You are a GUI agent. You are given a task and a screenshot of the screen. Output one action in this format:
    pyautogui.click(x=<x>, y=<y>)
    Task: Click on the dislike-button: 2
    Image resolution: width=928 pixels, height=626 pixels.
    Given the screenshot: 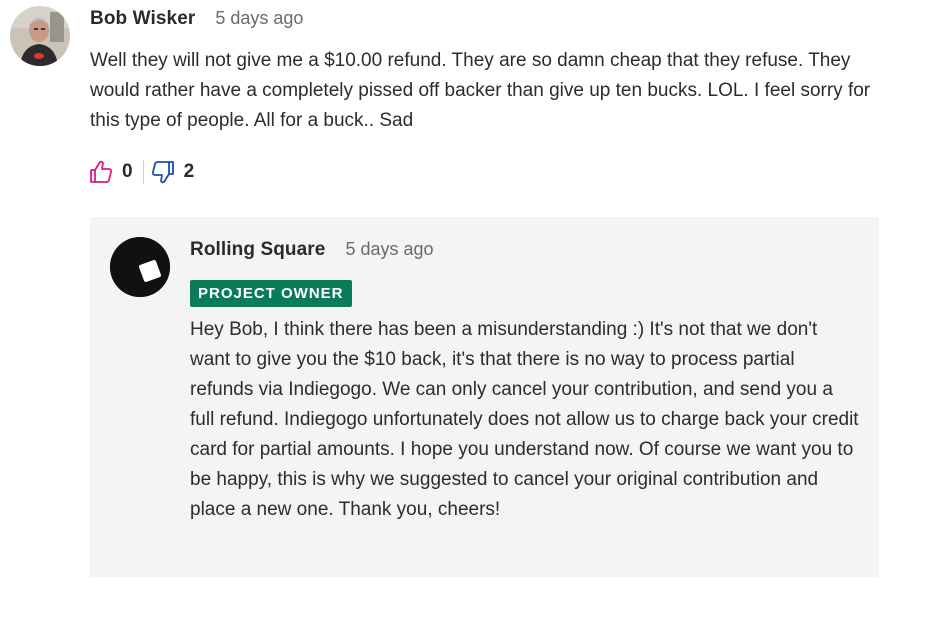 What is the action you would take?
    pyautogui.click(x=172, y=172)
    